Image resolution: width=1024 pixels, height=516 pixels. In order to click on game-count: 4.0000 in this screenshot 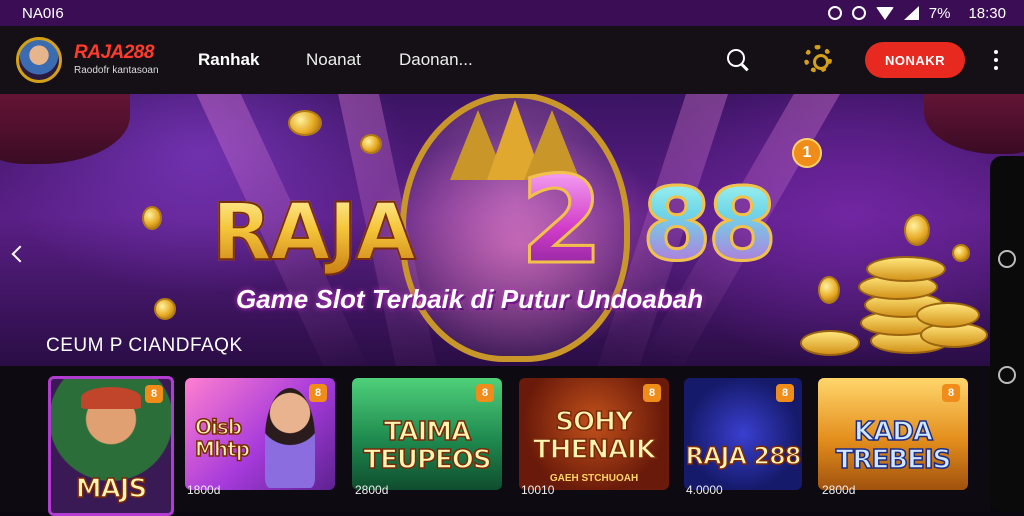, I will do `click(704, 490)`.